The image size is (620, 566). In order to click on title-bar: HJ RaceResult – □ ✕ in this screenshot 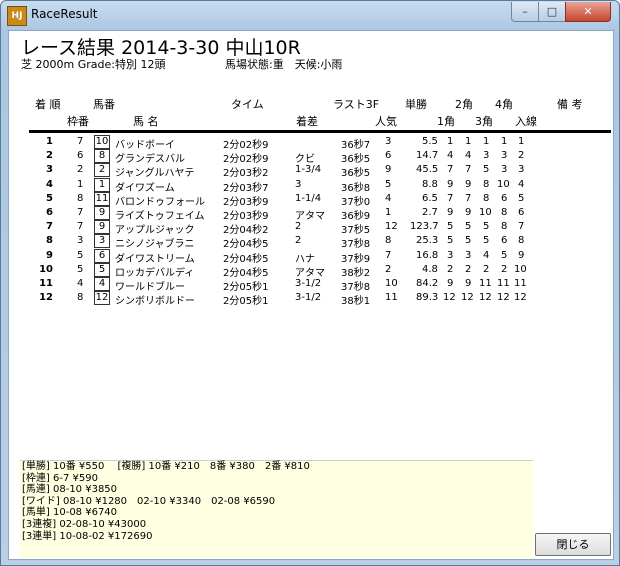, I will do `click(310, 16)`.